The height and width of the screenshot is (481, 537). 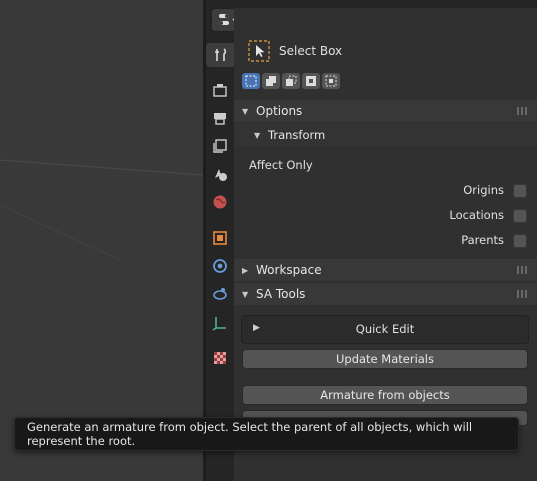 I want to click on scene-icon, so click(x=221, y=175).